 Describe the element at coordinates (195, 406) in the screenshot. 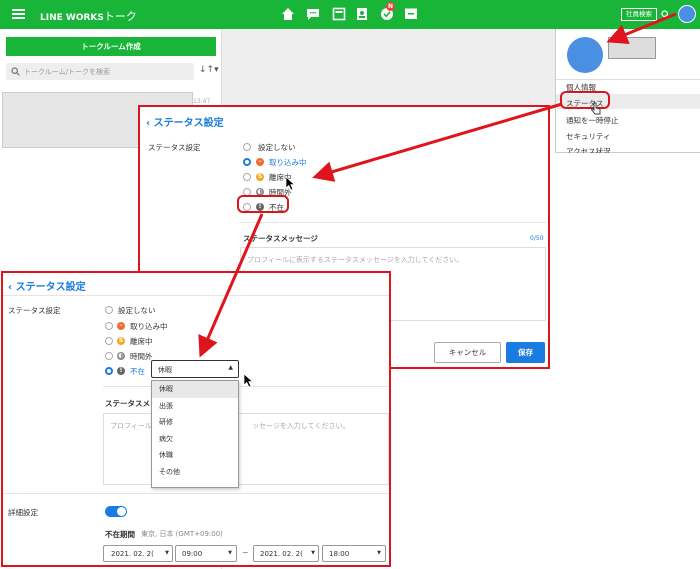

I see `dropdown-item-business-trip: 出張` at that location.